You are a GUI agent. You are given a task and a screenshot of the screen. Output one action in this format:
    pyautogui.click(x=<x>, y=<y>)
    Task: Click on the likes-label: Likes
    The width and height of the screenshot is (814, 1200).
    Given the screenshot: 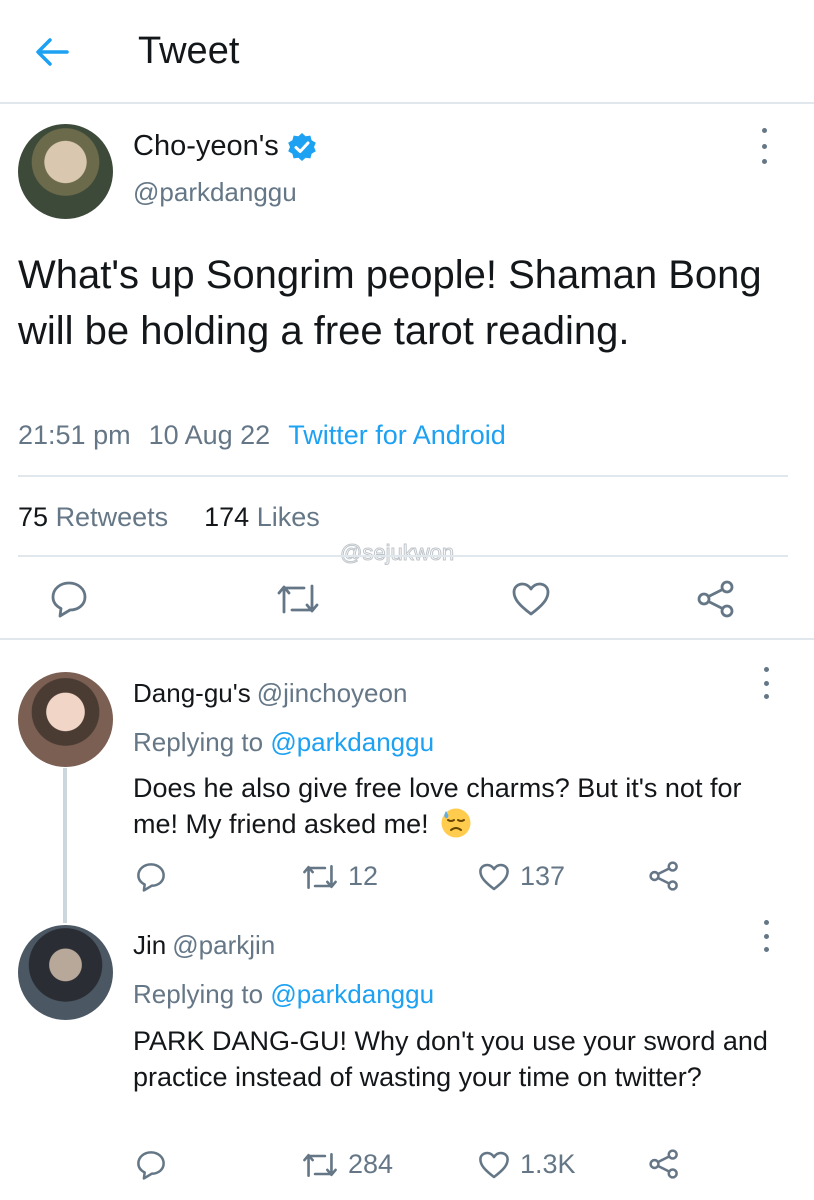 What is the action you would take?
    pyautogui.click(x=288, y=517)
    